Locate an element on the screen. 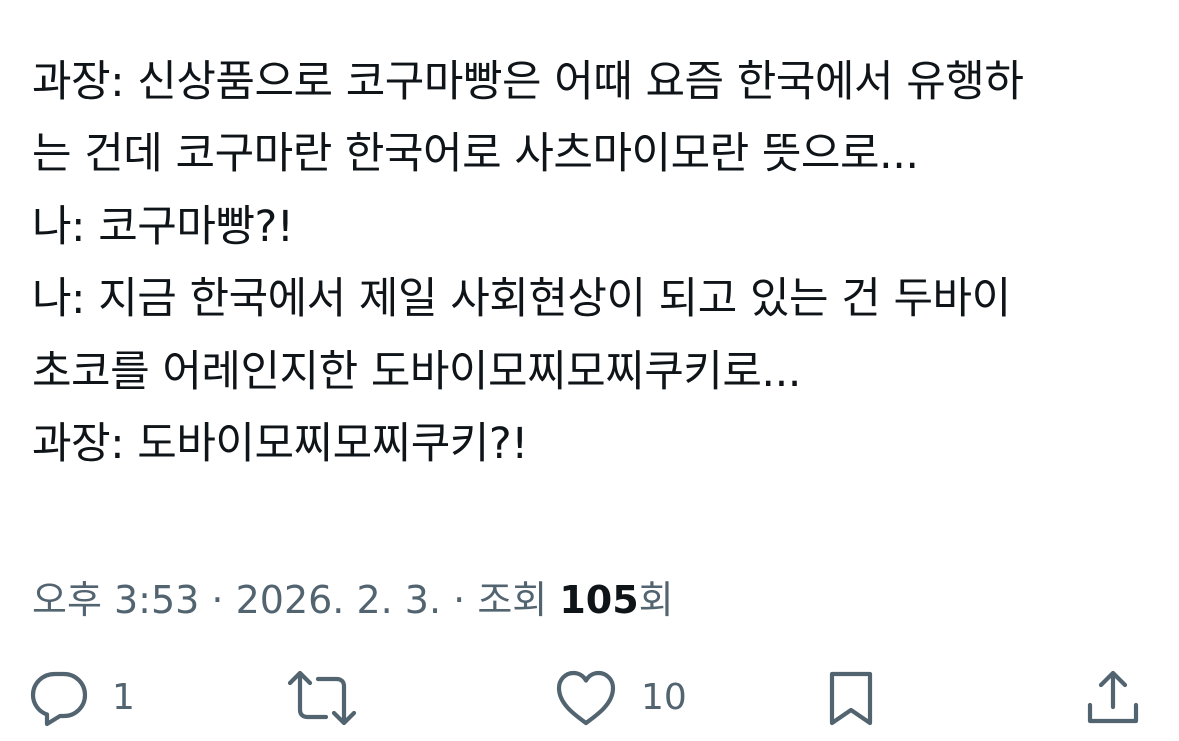 This screenshot has height=741, width=1179. tweet-text-line: 과장: 도바이모찌모찌쿠키?! is located at coordinates (280, 443).